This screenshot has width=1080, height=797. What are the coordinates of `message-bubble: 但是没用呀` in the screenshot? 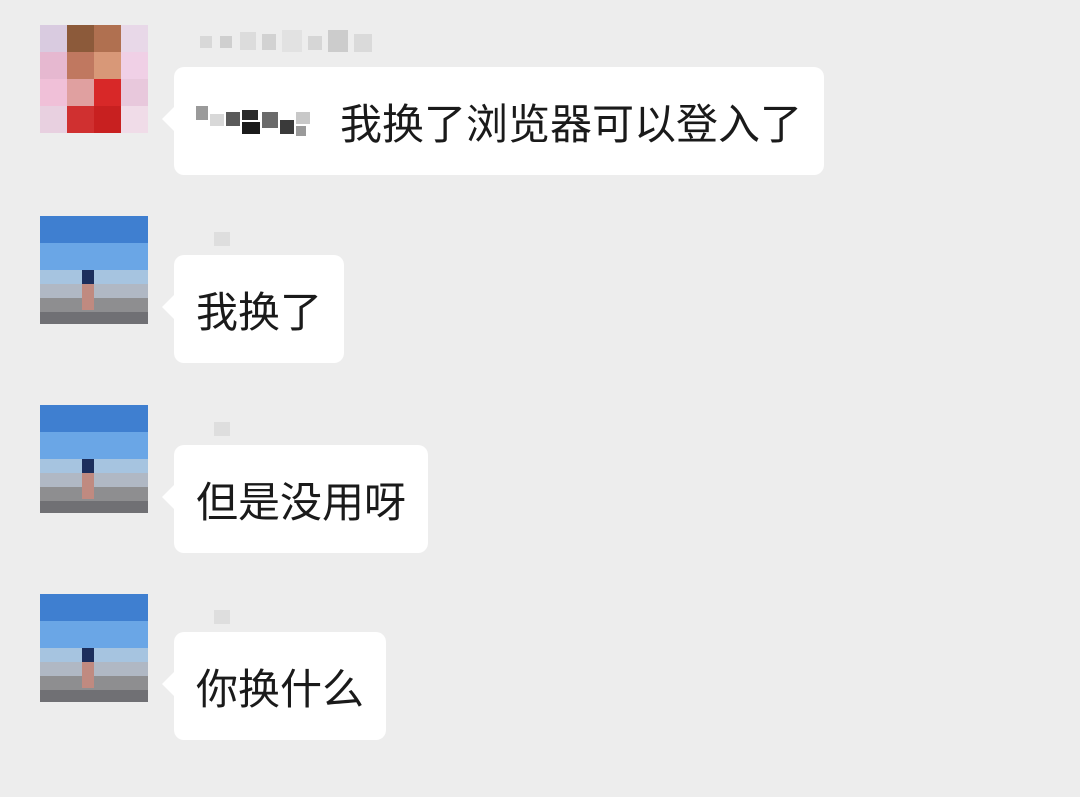 It's located at (295, 499).